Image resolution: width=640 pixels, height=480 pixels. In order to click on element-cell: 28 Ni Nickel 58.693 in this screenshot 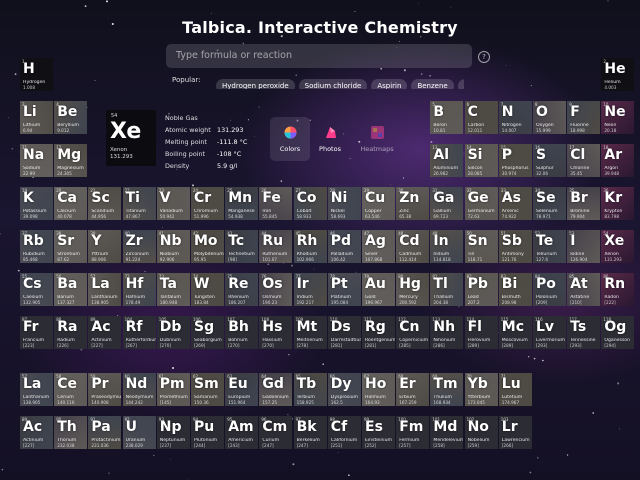, I will do `click(344, 203)`.